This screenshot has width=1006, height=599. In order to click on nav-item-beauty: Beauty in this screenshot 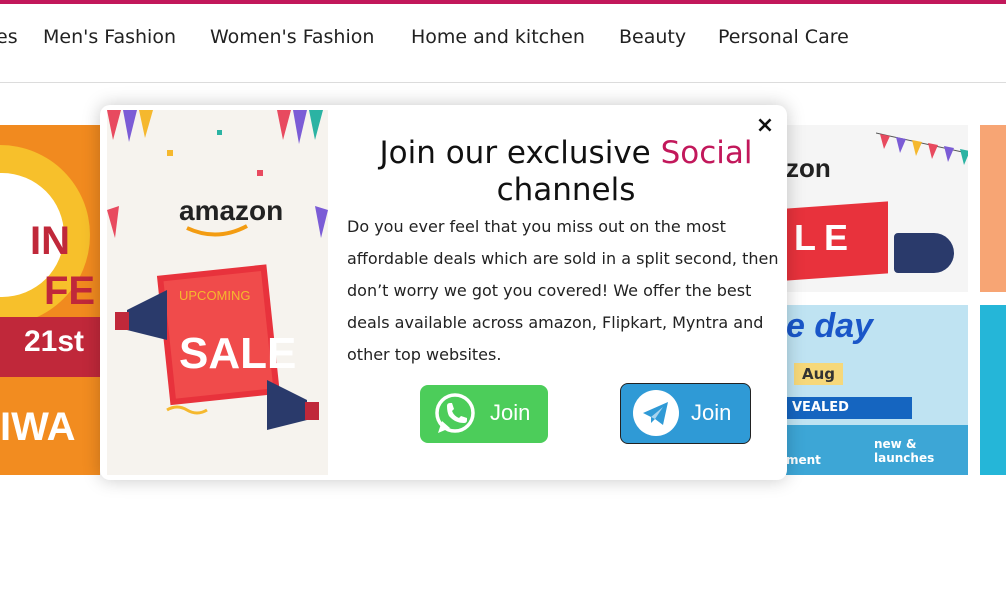, I will do `click(652, 37)`.